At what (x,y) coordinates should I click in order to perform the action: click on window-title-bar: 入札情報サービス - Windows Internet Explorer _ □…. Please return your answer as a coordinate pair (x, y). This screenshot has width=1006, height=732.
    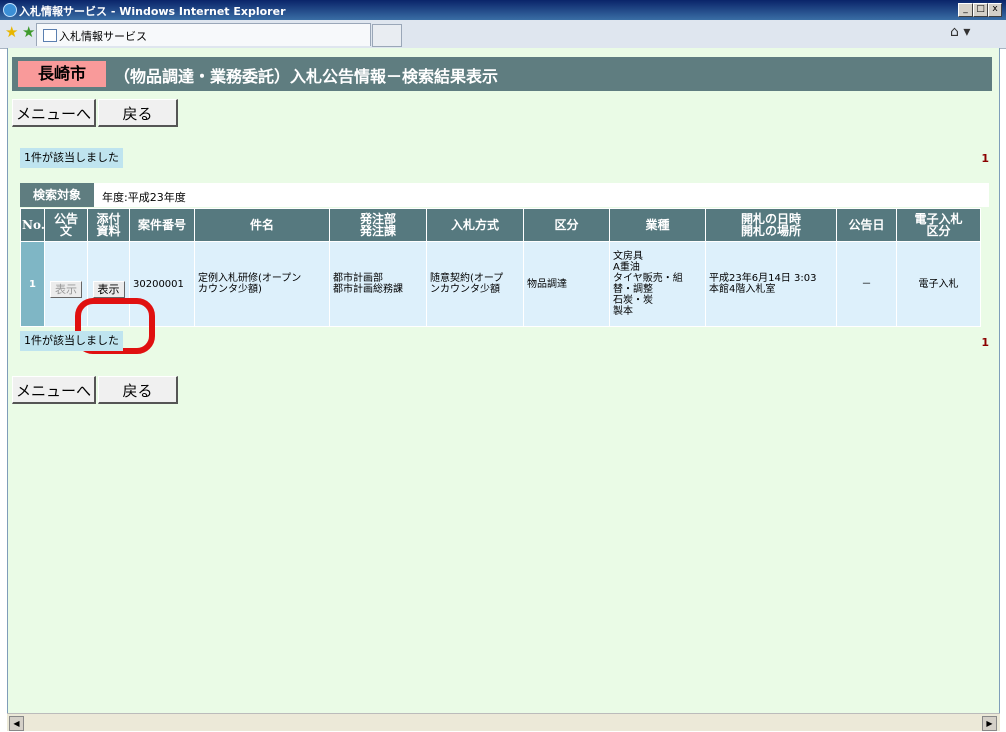
    Looking at the image, I should click on (503, 10).